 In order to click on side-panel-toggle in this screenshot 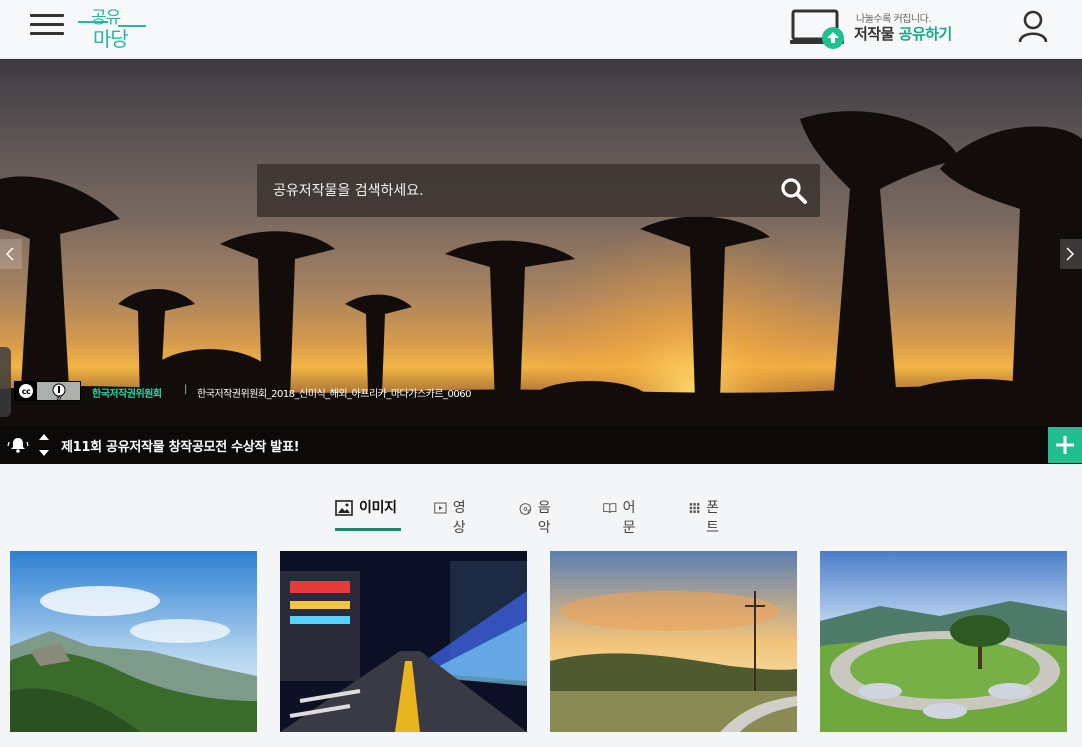, I will do `click(5, 382)`.